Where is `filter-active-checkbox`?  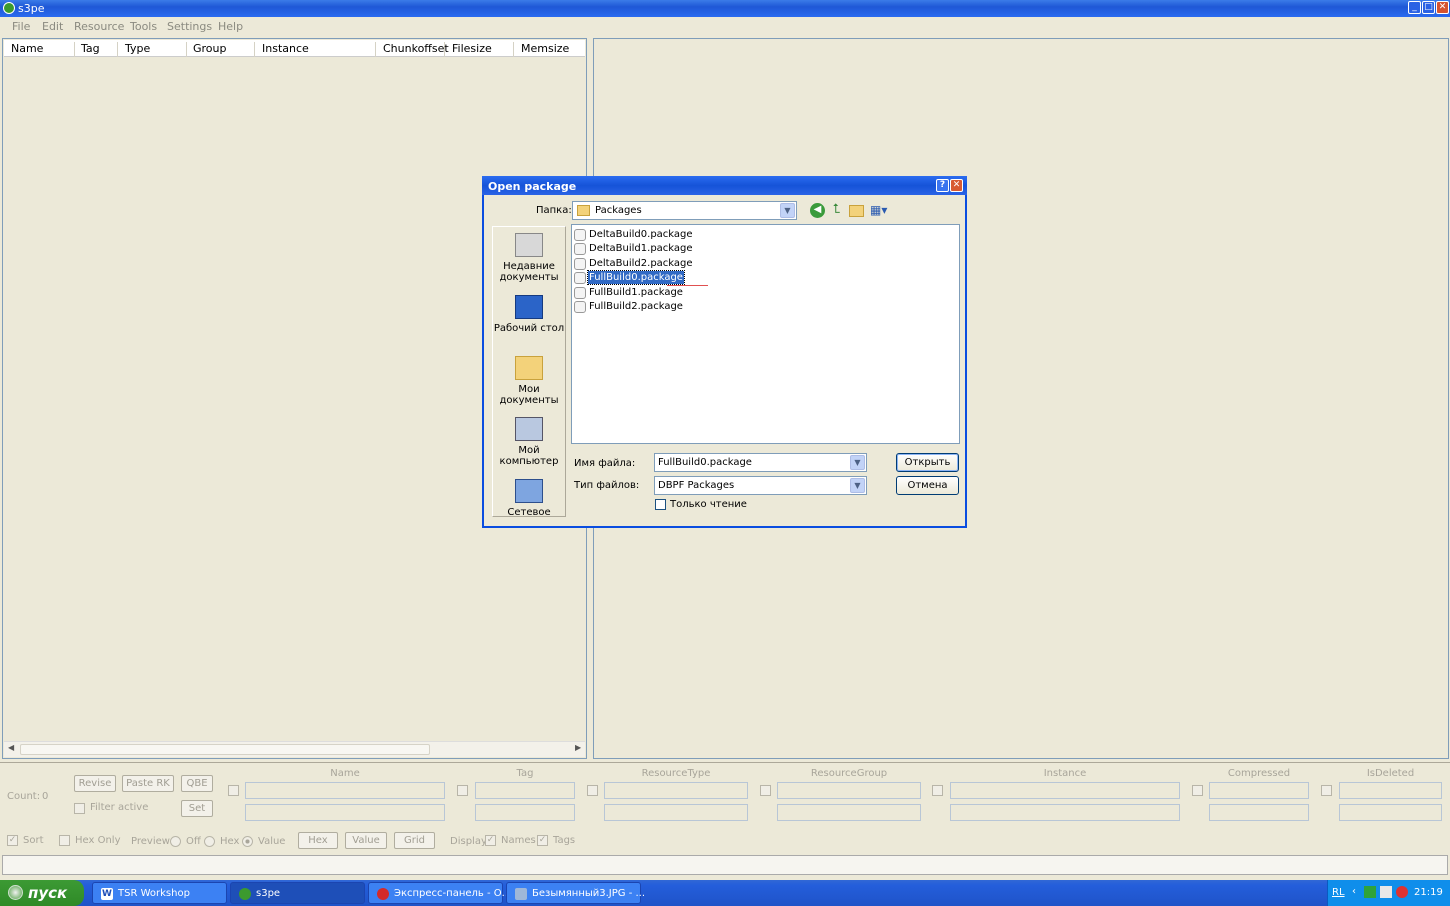 filter-active-checkbox is located at coordinates (79, 808).